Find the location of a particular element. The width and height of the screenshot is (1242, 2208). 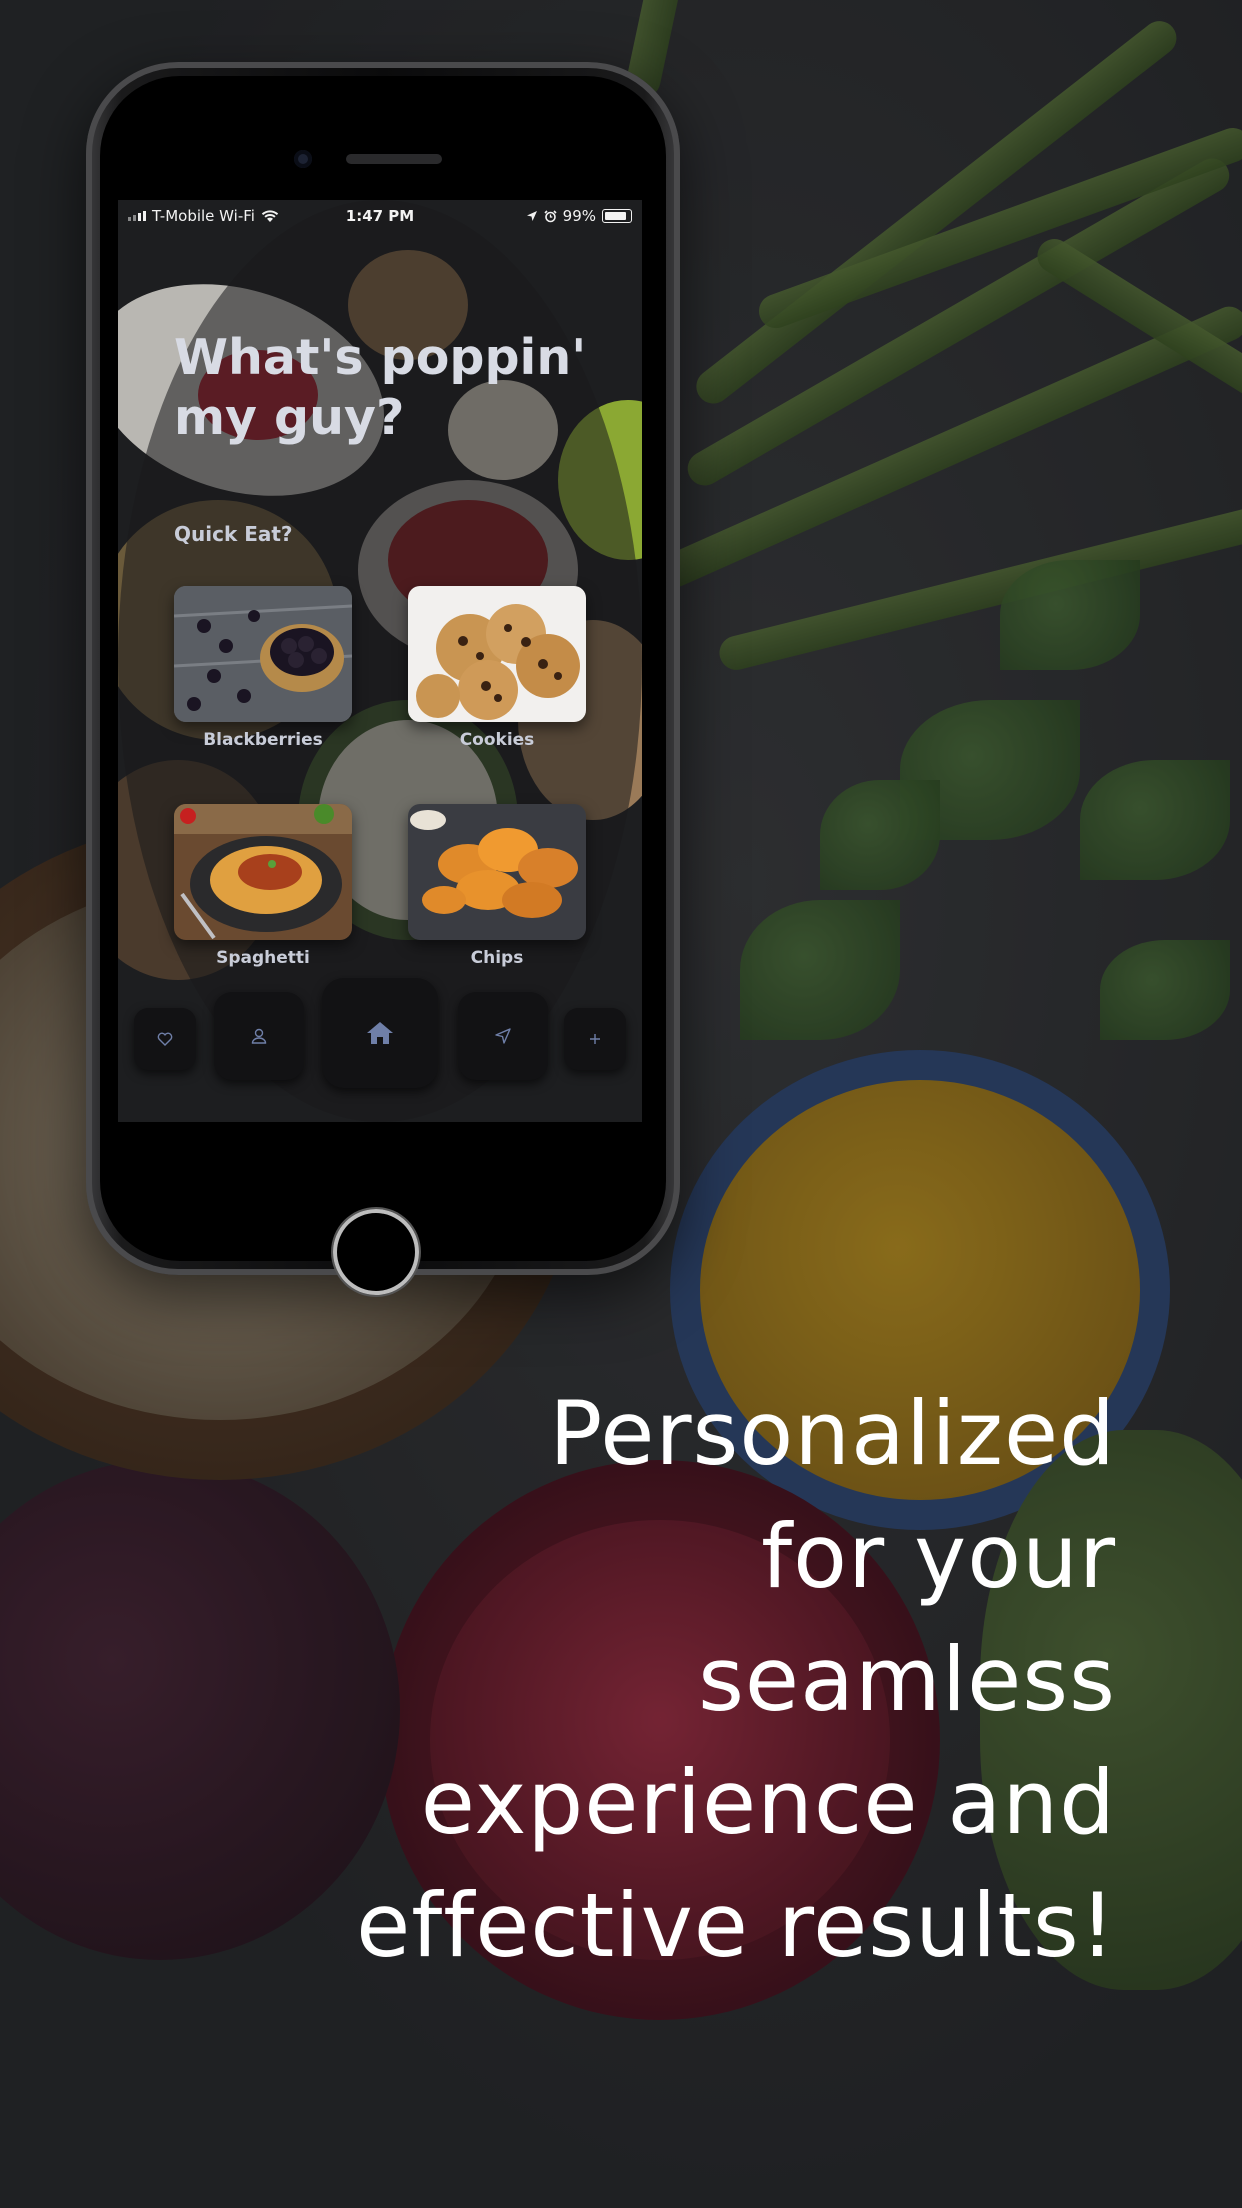

nav-explore-button is located at coordinates (503, 1036).